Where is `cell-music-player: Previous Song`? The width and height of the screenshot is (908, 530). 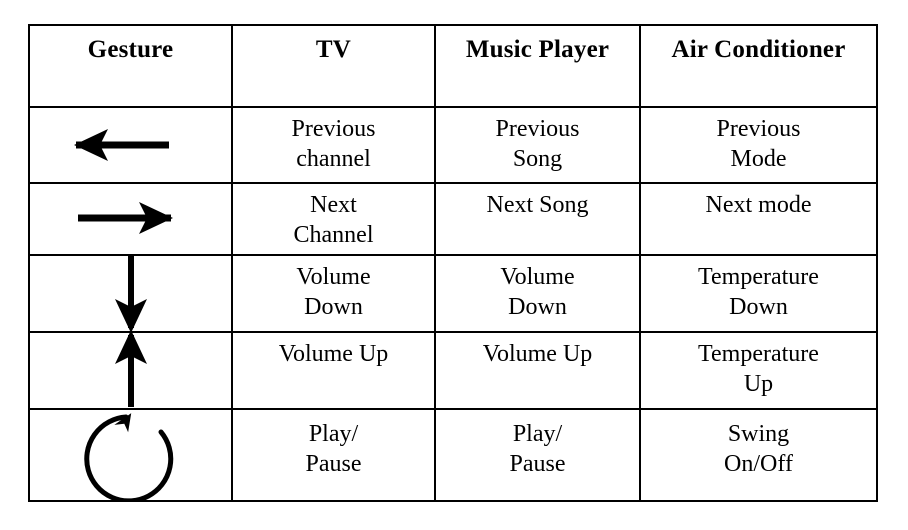
cell-music-player: Previous Song is located at coordinates (537, 145).